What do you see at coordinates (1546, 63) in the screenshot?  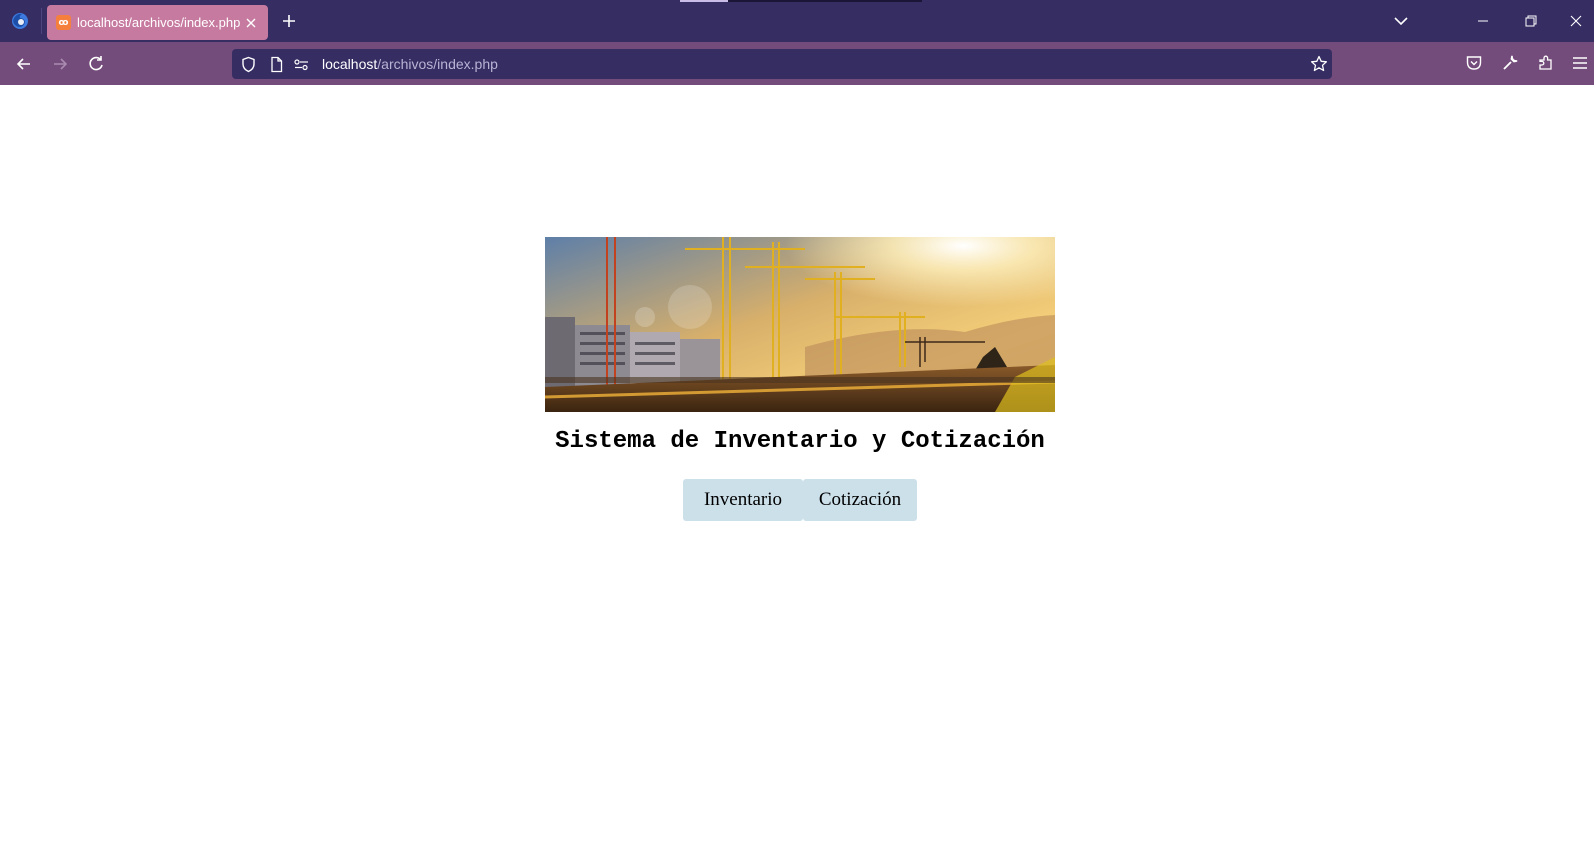 I see `extensions-icon` at bounding box center [1546, 63].